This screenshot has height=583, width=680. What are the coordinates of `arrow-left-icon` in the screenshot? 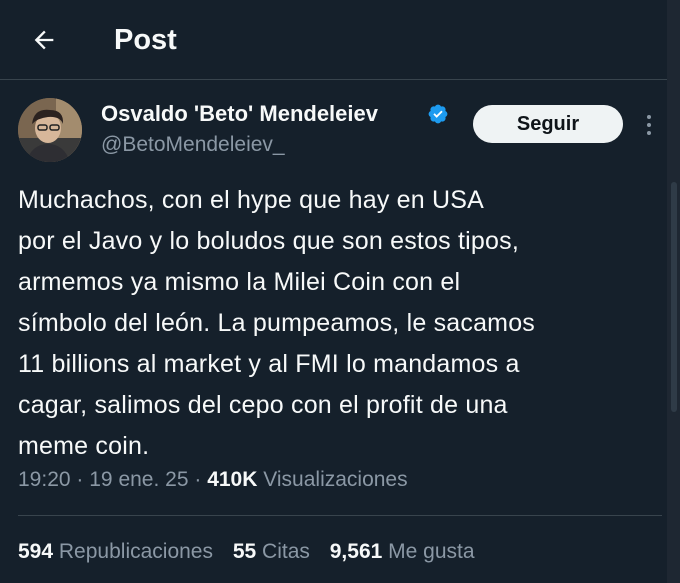 It's located at (44, 40).